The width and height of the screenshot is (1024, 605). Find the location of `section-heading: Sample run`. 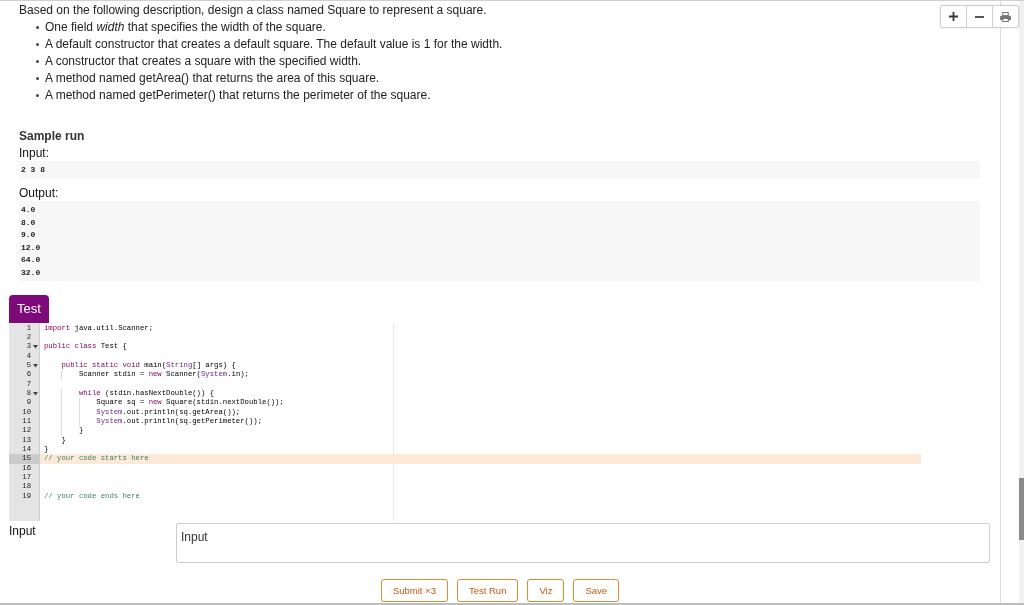

section-heading: Sample run is located at coordinates (52, 136).